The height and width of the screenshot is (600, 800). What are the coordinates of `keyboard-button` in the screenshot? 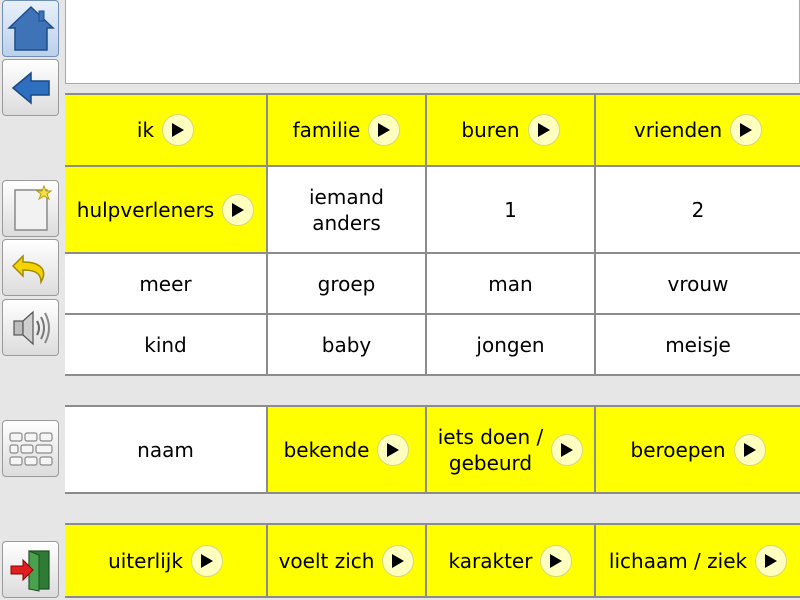 It's located at (30, 448).